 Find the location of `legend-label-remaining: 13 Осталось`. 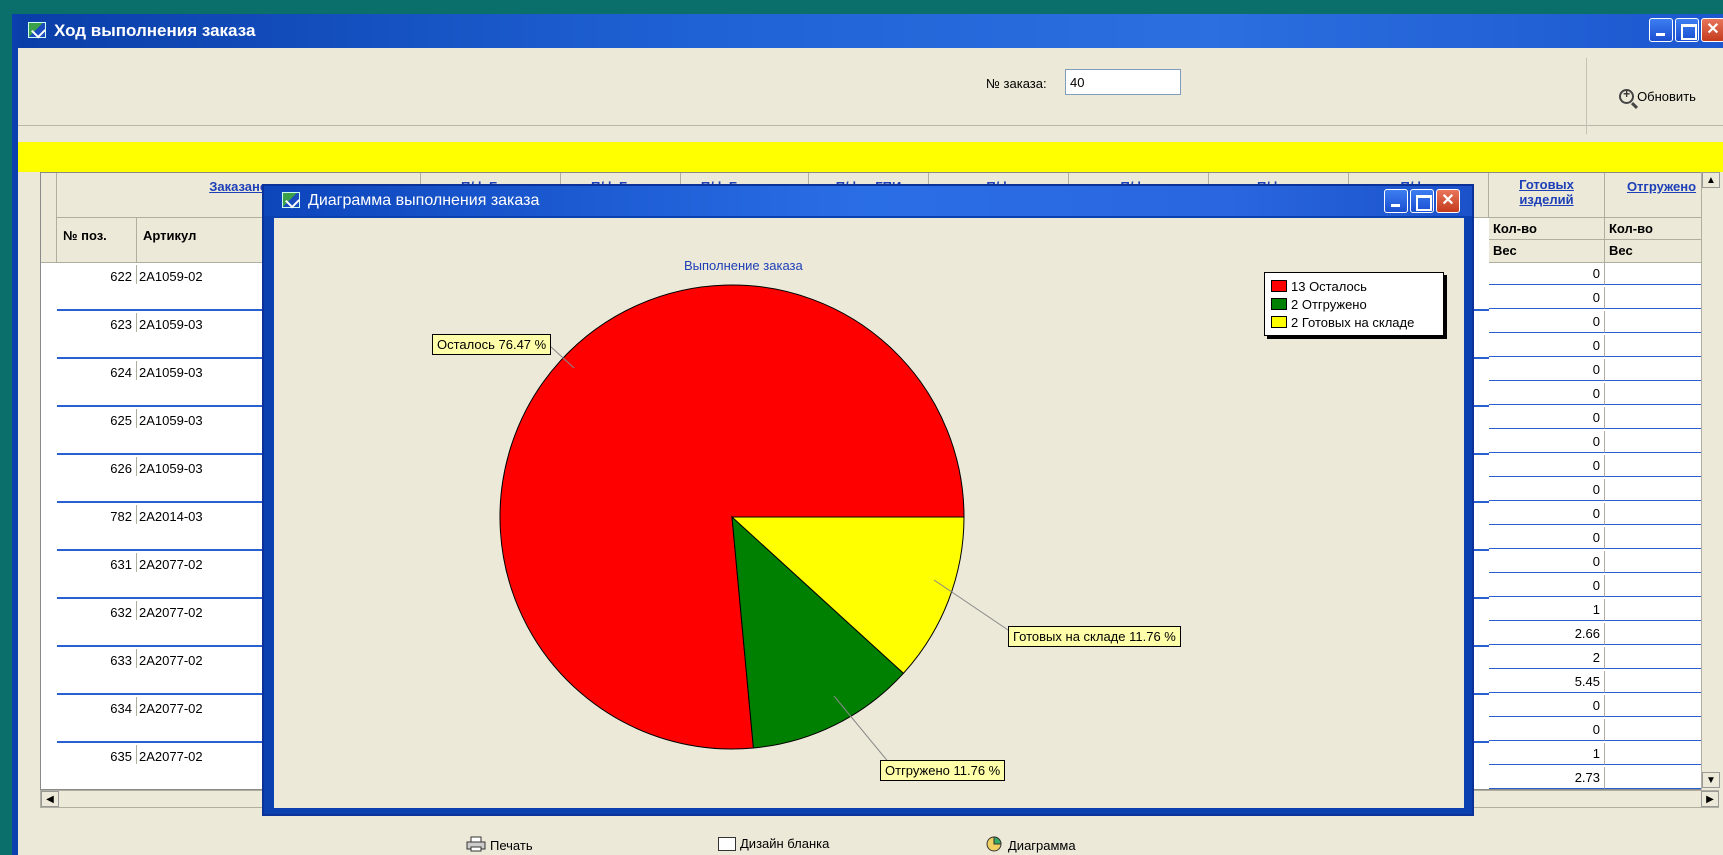

legend-label-remaining: 13 Осталось is located at coordinates (1329, 286).